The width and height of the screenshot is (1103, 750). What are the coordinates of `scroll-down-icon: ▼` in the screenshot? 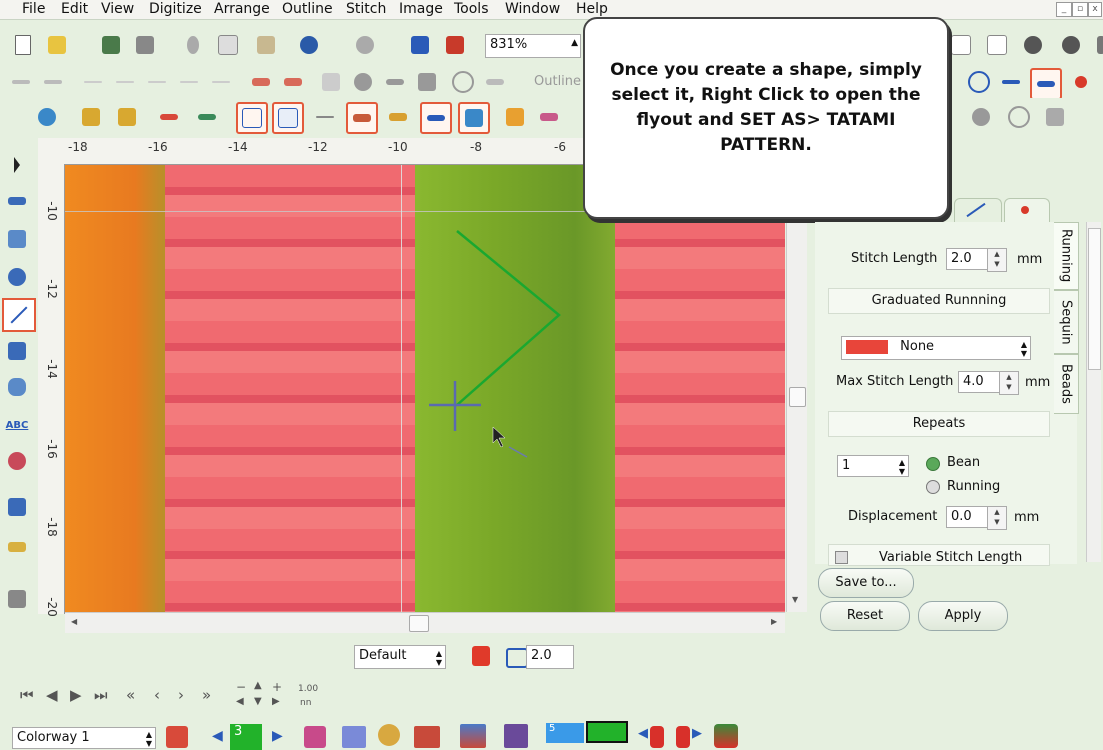 It's located at (795, 599).